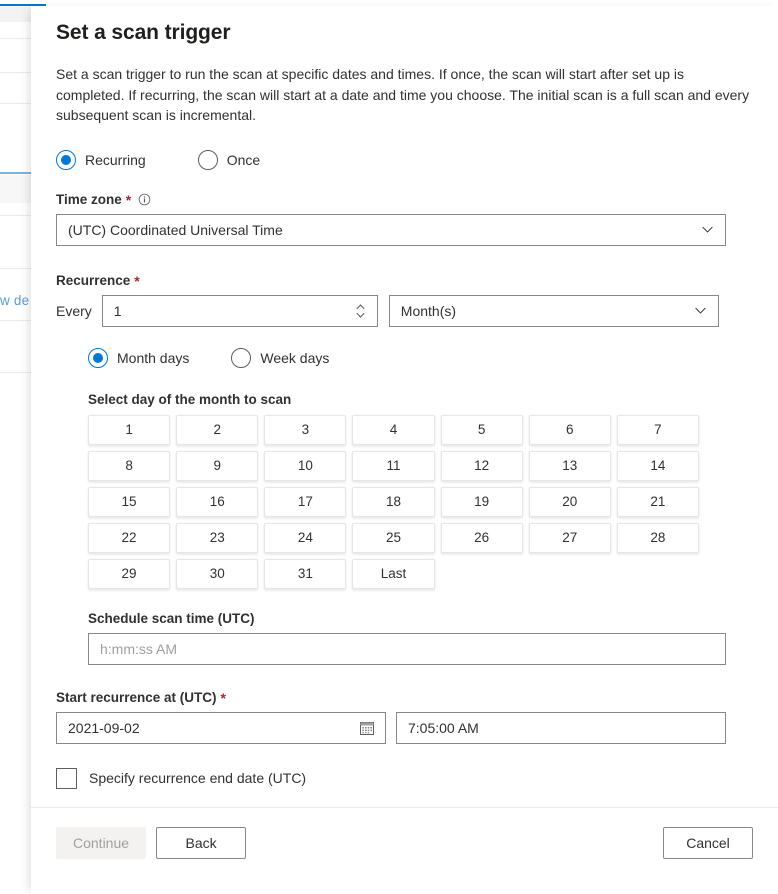  What do you see at coordinates (569, 429) in the screenshot?
I see `day-cell: 6` at bounding box center [569, 429].